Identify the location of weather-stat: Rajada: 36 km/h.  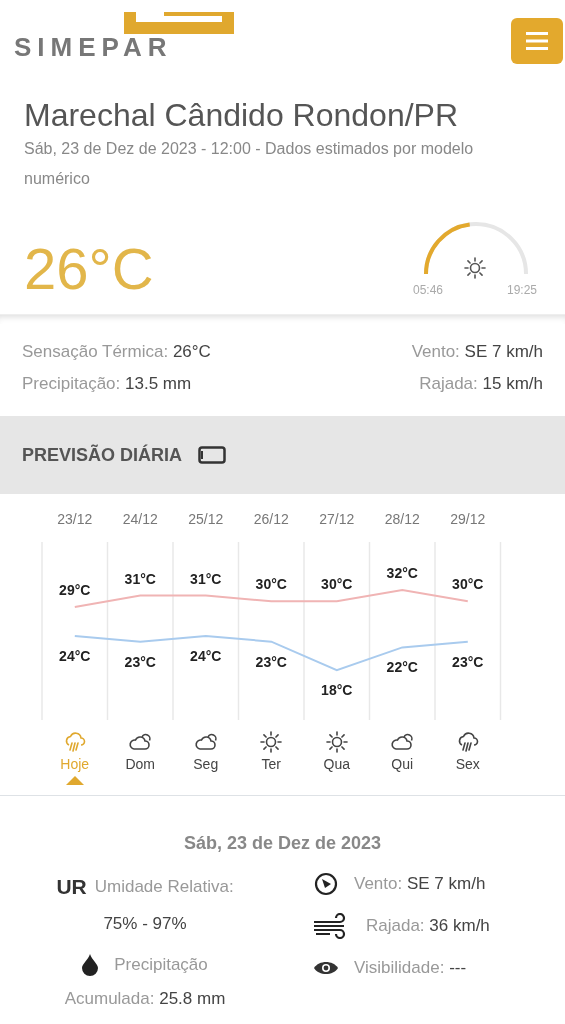
(428, 926).